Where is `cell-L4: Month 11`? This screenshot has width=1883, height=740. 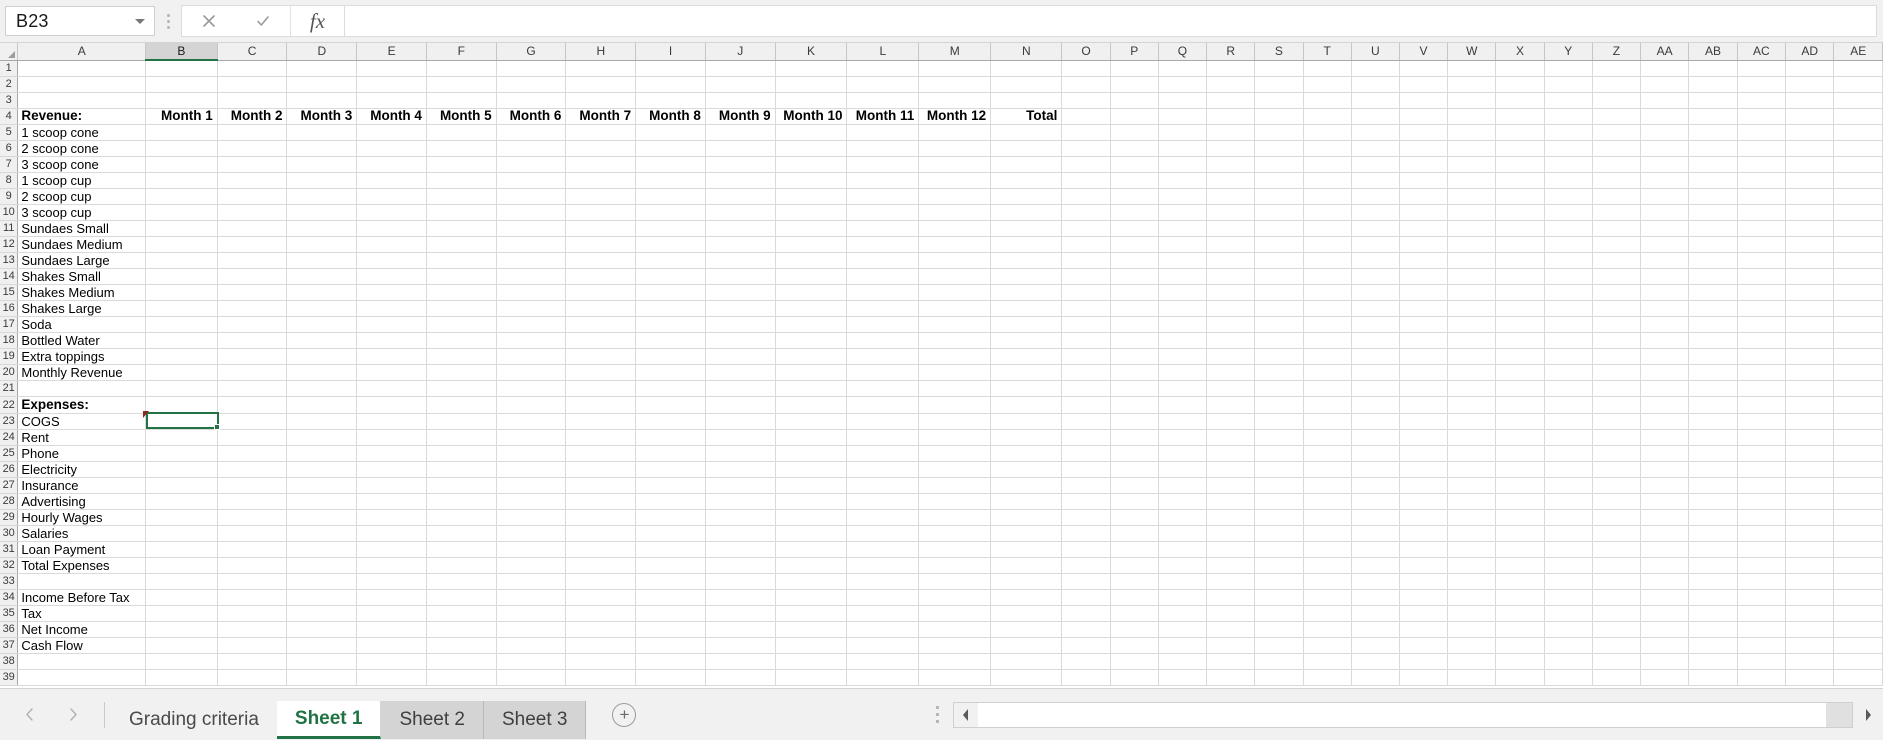 cell-L4: Month 11 is located at coordinates (883, 116).